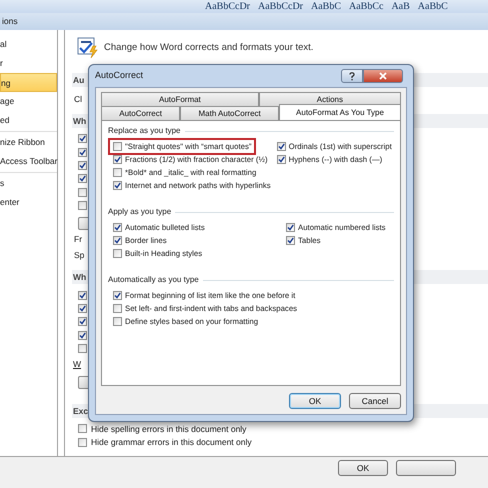 The image size is (488, 488). Describe the element at coordinates (78, 255) in the screenshot. I see `option-label: Sp` at that location.